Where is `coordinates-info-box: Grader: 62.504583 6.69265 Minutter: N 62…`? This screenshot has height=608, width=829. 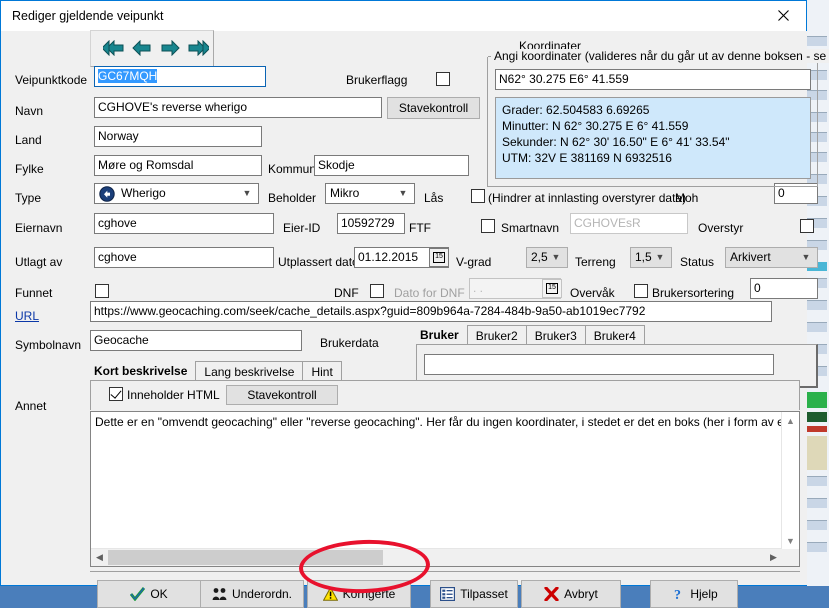
coordinates-info-box: Grader: 62.504583 6.69265 Minutter: N 62… is located at coordinates (653, 138).